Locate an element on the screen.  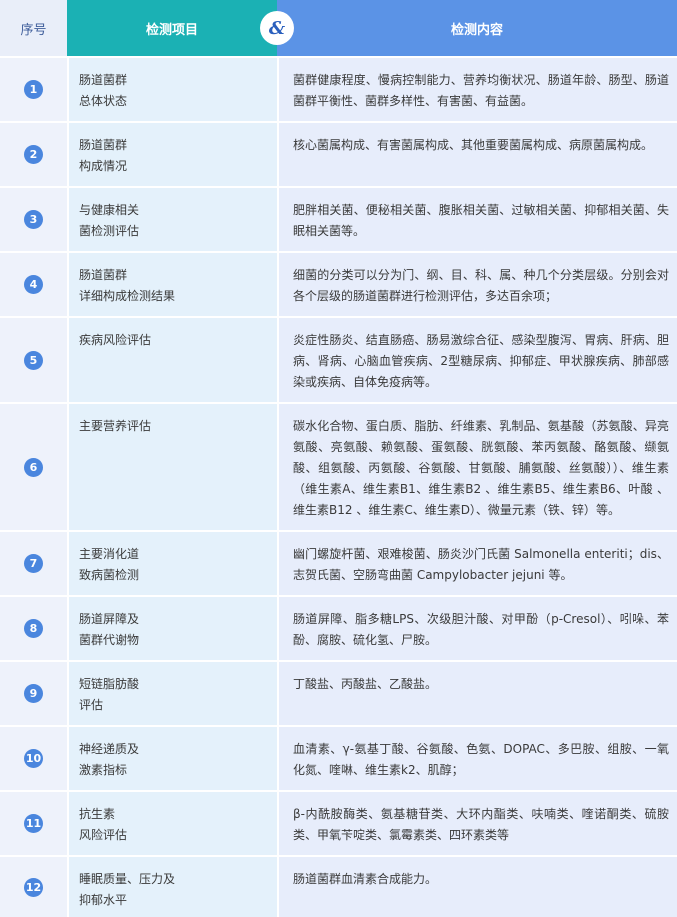
seq-cell: 1 is located at coordinates (33, 89).